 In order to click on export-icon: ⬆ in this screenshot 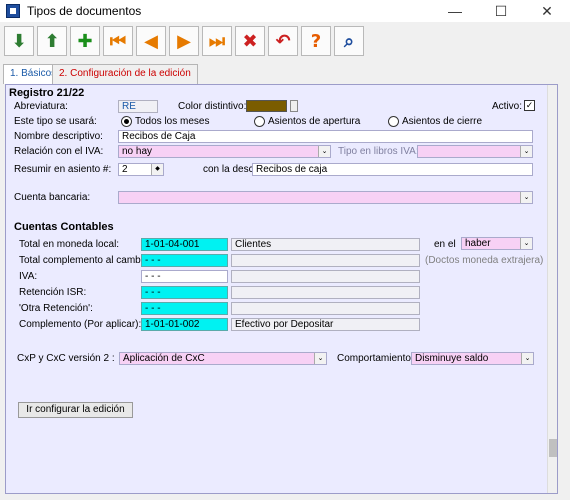, I will do `click(52, 41)`.